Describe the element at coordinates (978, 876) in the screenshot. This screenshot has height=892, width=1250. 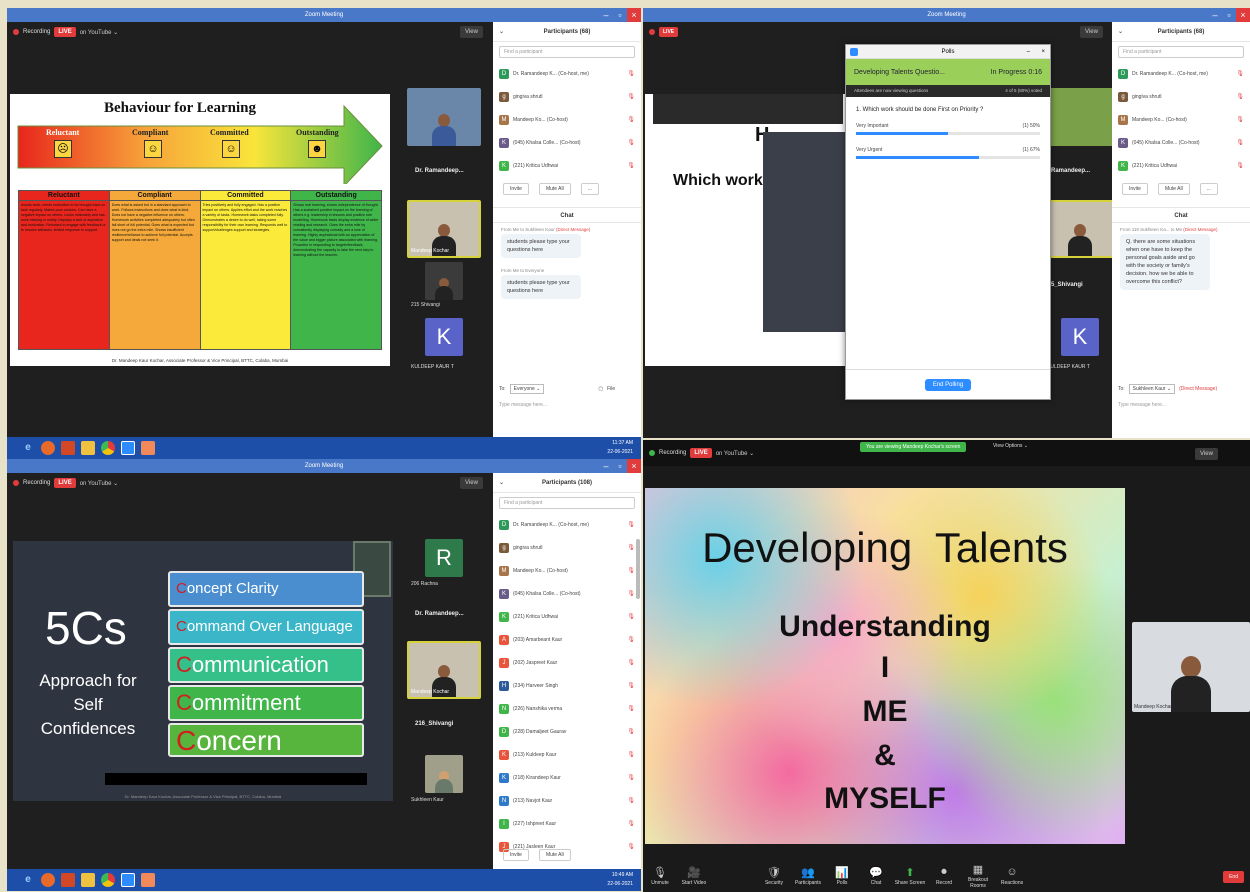
I see `breakout-rooms-button: ▦ Breakout Rooms` at that location.